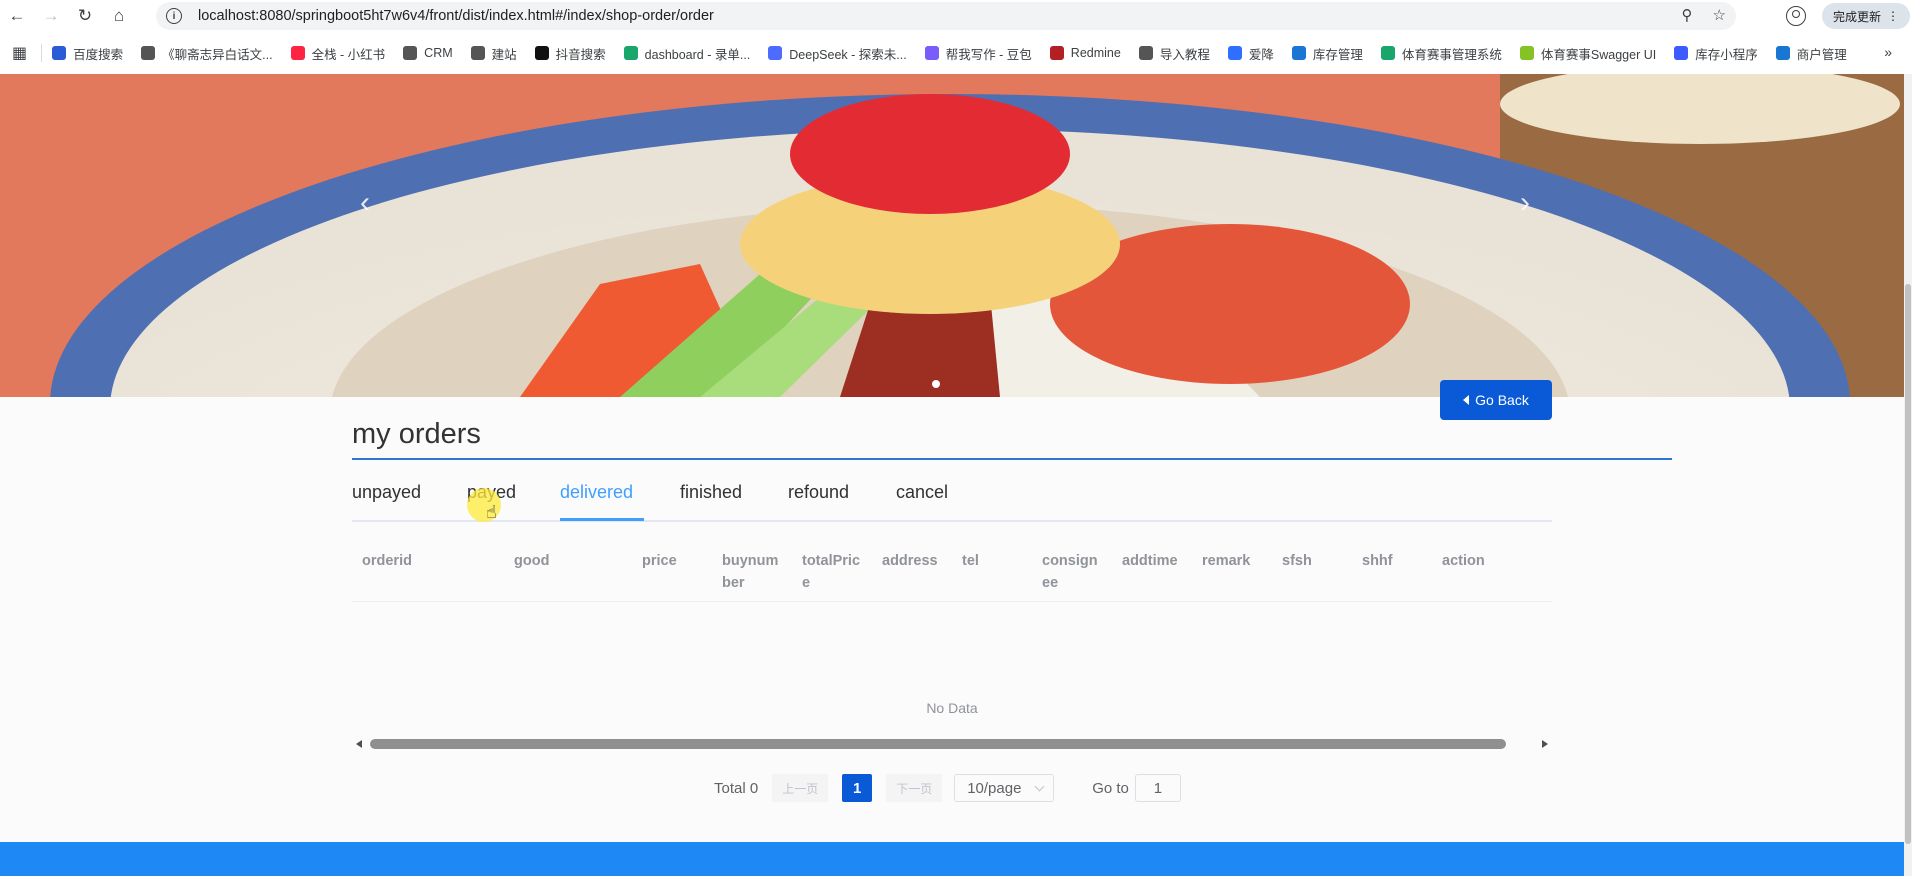 The height and width of the screenshot is (876, 1912). Describe the element at coordinates (857, 788) in the screenshot. I see `page-number-current: 1` at that location.